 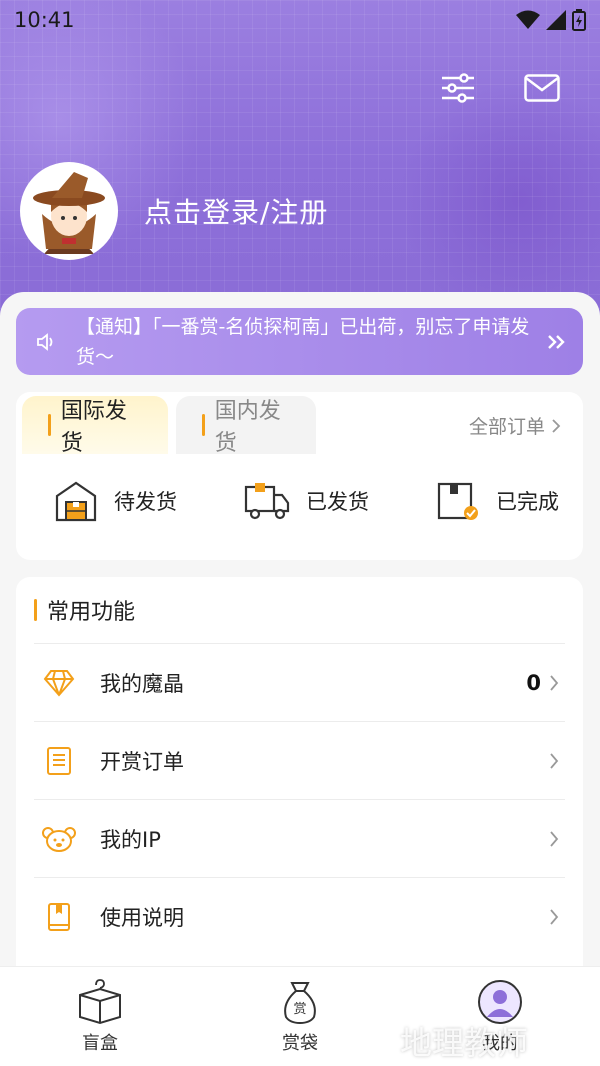 What do you see at coordinates (59, 683) in the screenshot?
I see `diamond-icon` at bounding box center [59, 683].